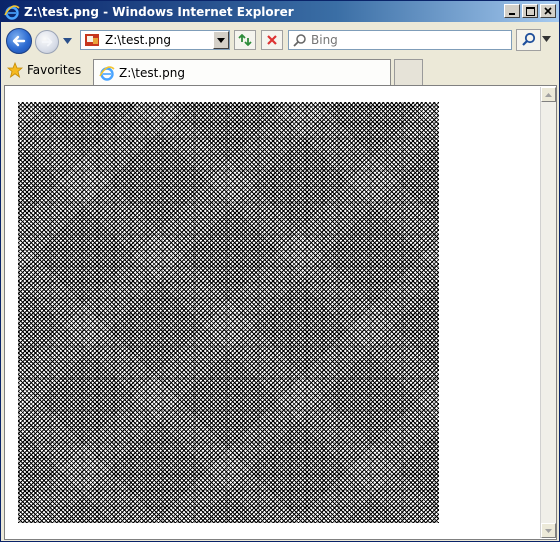 The image size is (560, 542). What do you see at coordinates (92, 40) in the screenshot?
I see `image-file-icon` at bounding box center [92, 40].